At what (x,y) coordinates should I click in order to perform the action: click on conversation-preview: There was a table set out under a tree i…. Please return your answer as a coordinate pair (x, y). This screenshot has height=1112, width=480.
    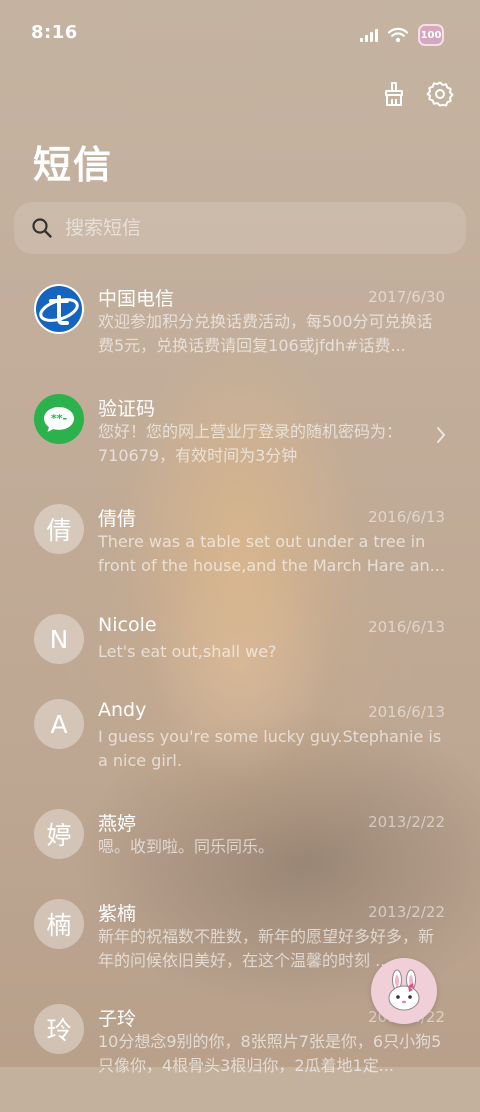
    Looking at the image, I should click on (271, 553).